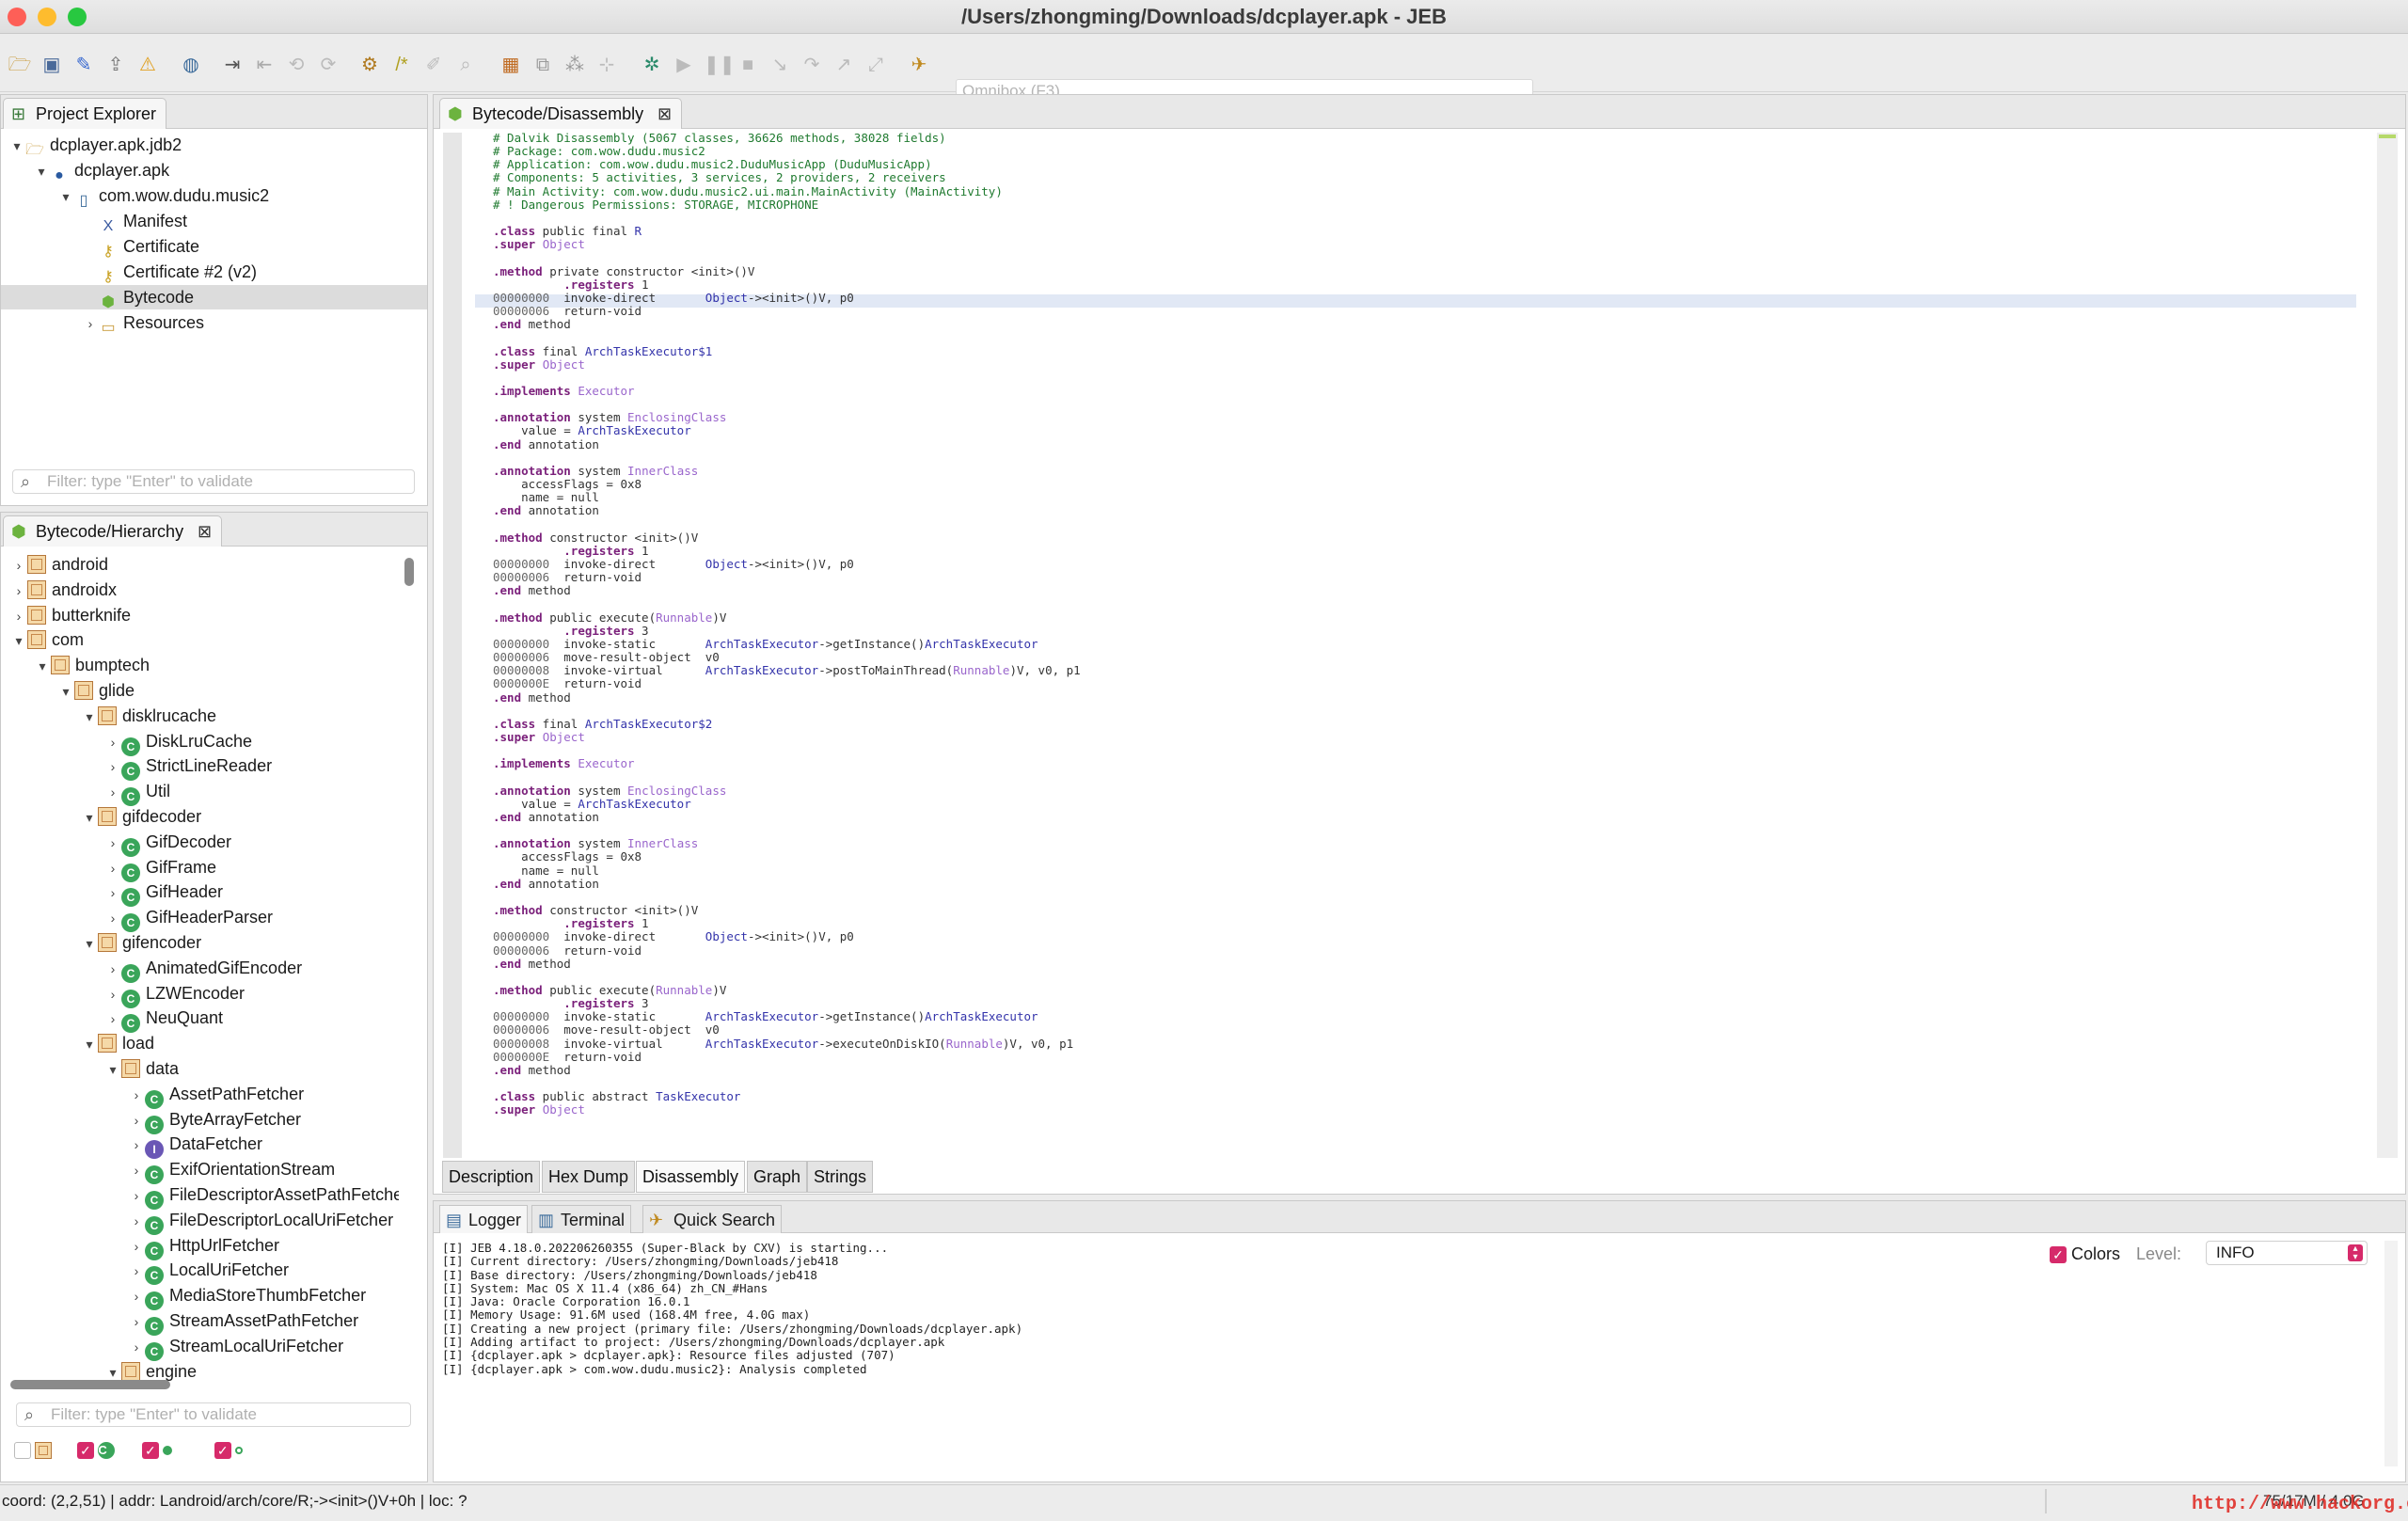 The height and width of the screenshot is (1521, 2408). I want to click on tab-disassembly: Disassembly, so click(691, 1177).